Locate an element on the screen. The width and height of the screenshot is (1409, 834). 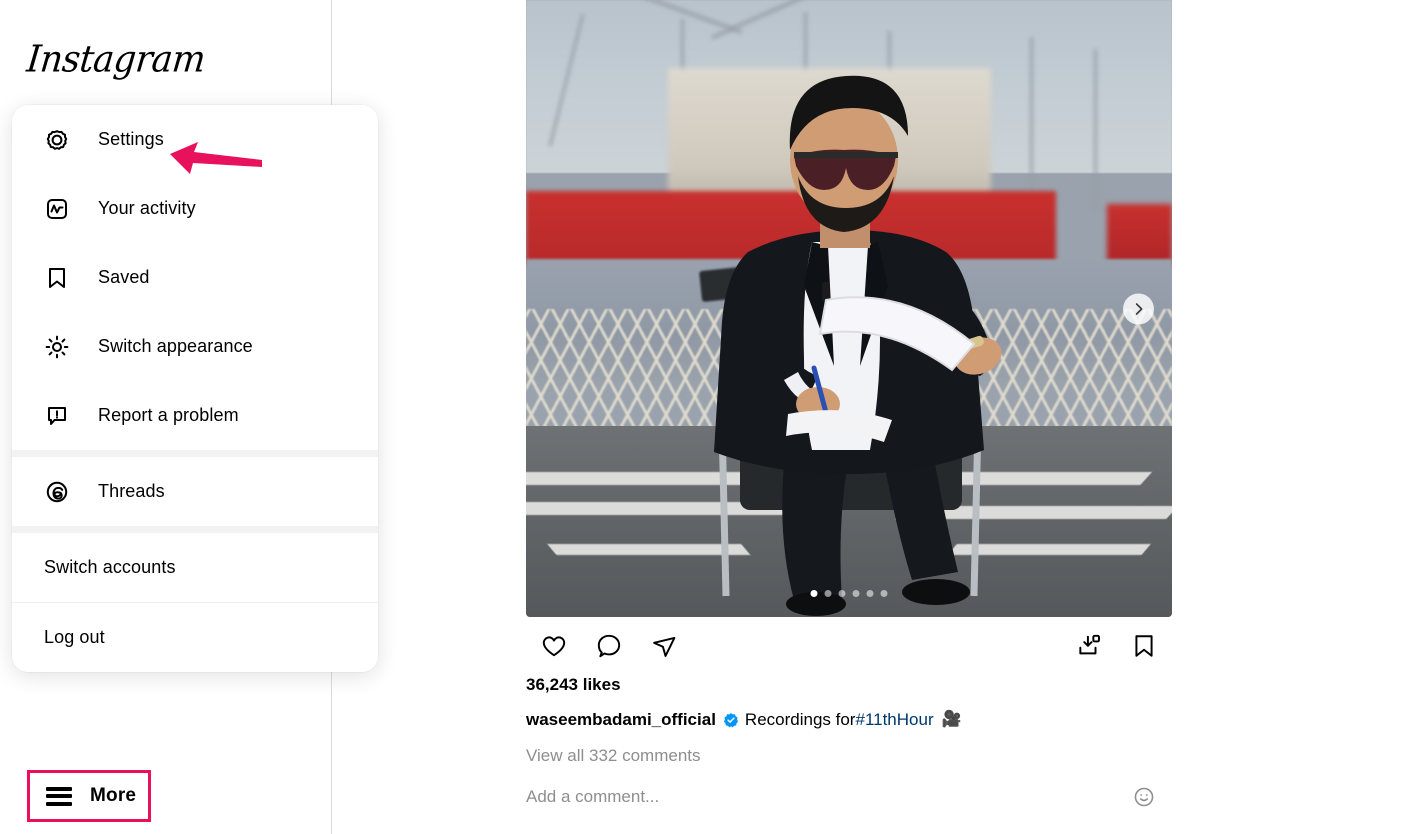
menu-group-account: Switch accounts Log out is located at coordinates (195, 602).